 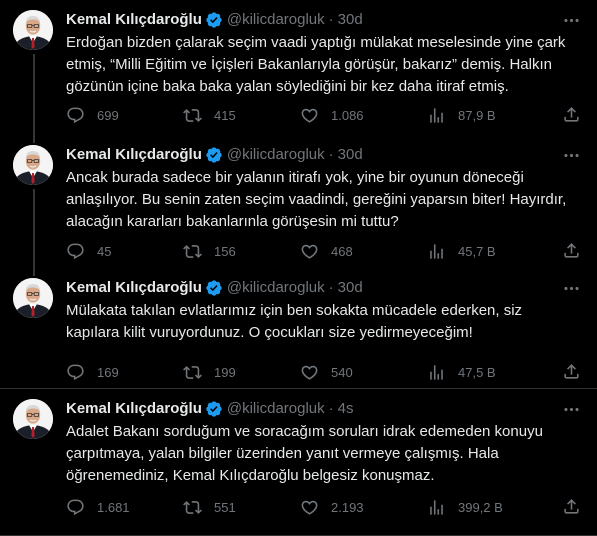 I want to click on views-count: 45,7 B, so click(x=477, y=251).